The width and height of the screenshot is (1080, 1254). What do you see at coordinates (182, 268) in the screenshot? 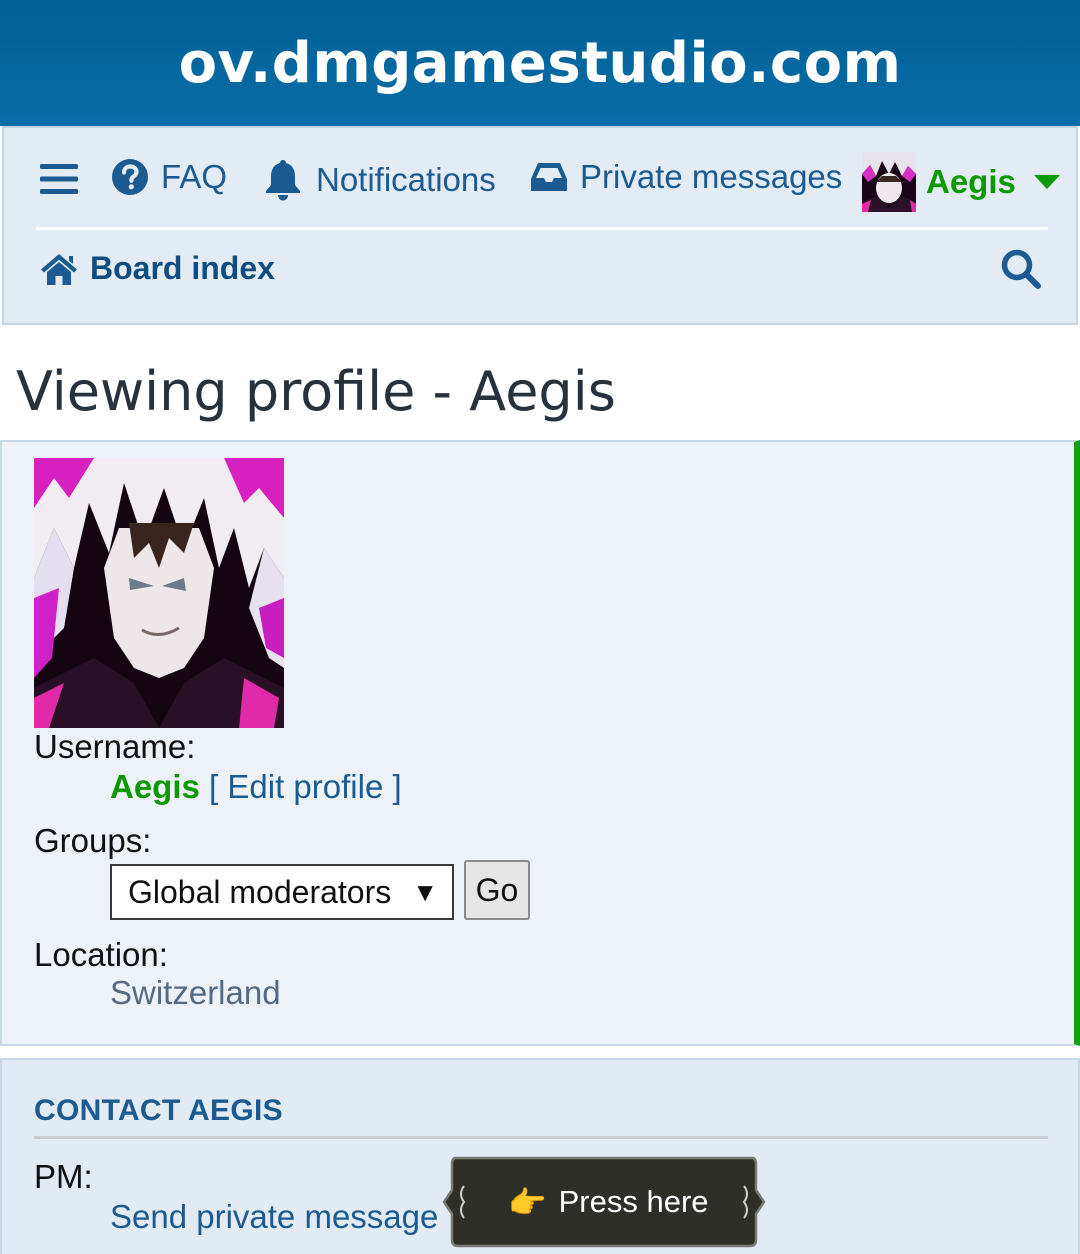
I see `board-index-label: Board index` at bounding box center [182, 268].